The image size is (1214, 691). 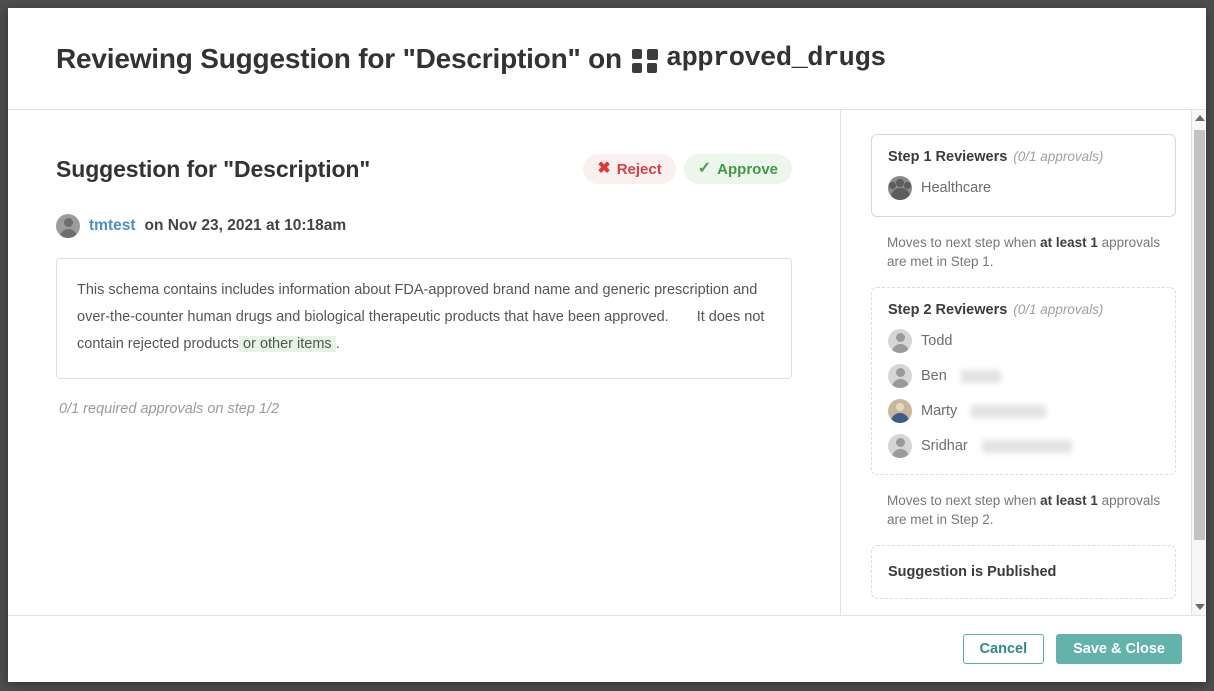 I want to click on scrollbar-thumb, so click(x=1199, y=335).